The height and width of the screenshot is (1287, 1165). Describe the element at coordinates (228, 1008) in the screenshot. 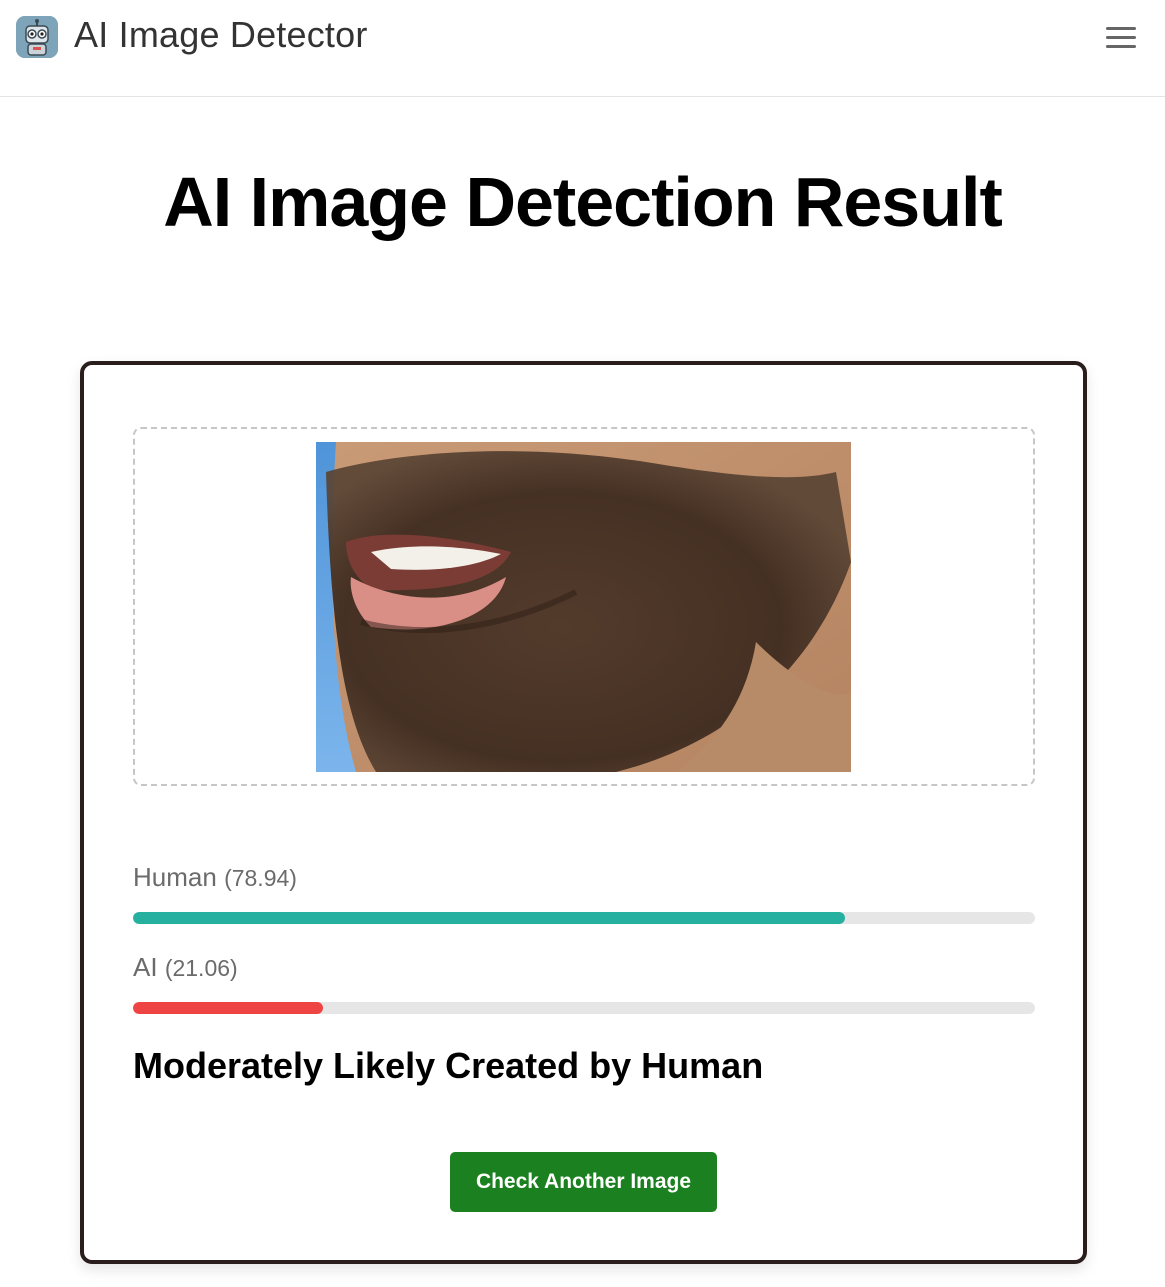

I see `ai-score-bar-fill` at that location.